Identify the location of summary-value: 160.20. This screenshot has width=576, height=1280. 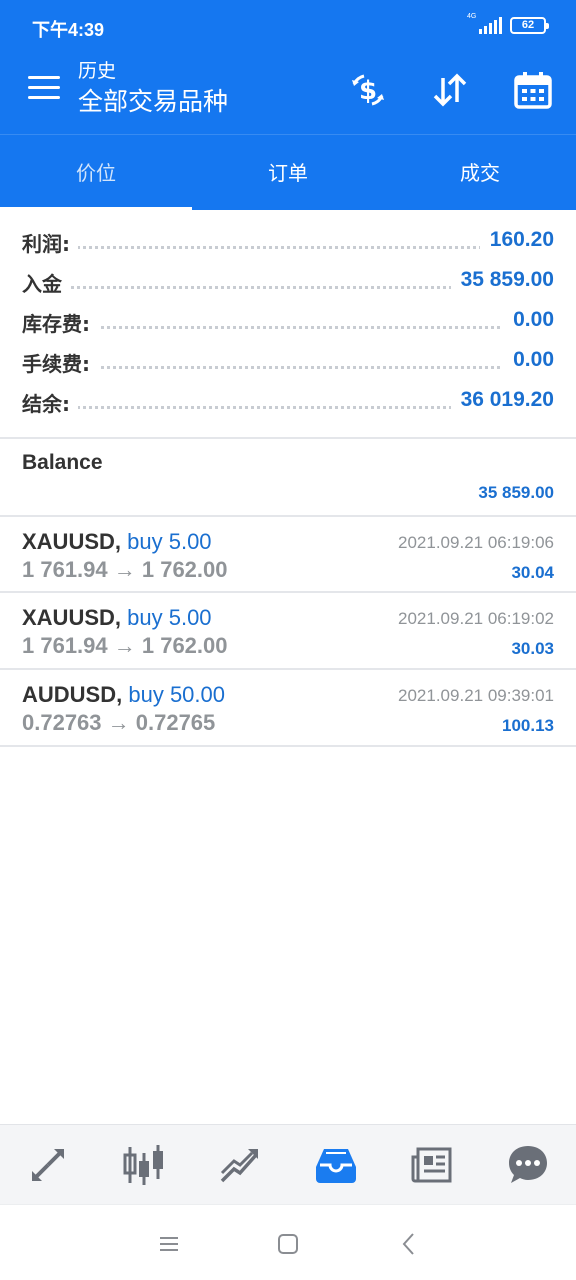
(516, 240).